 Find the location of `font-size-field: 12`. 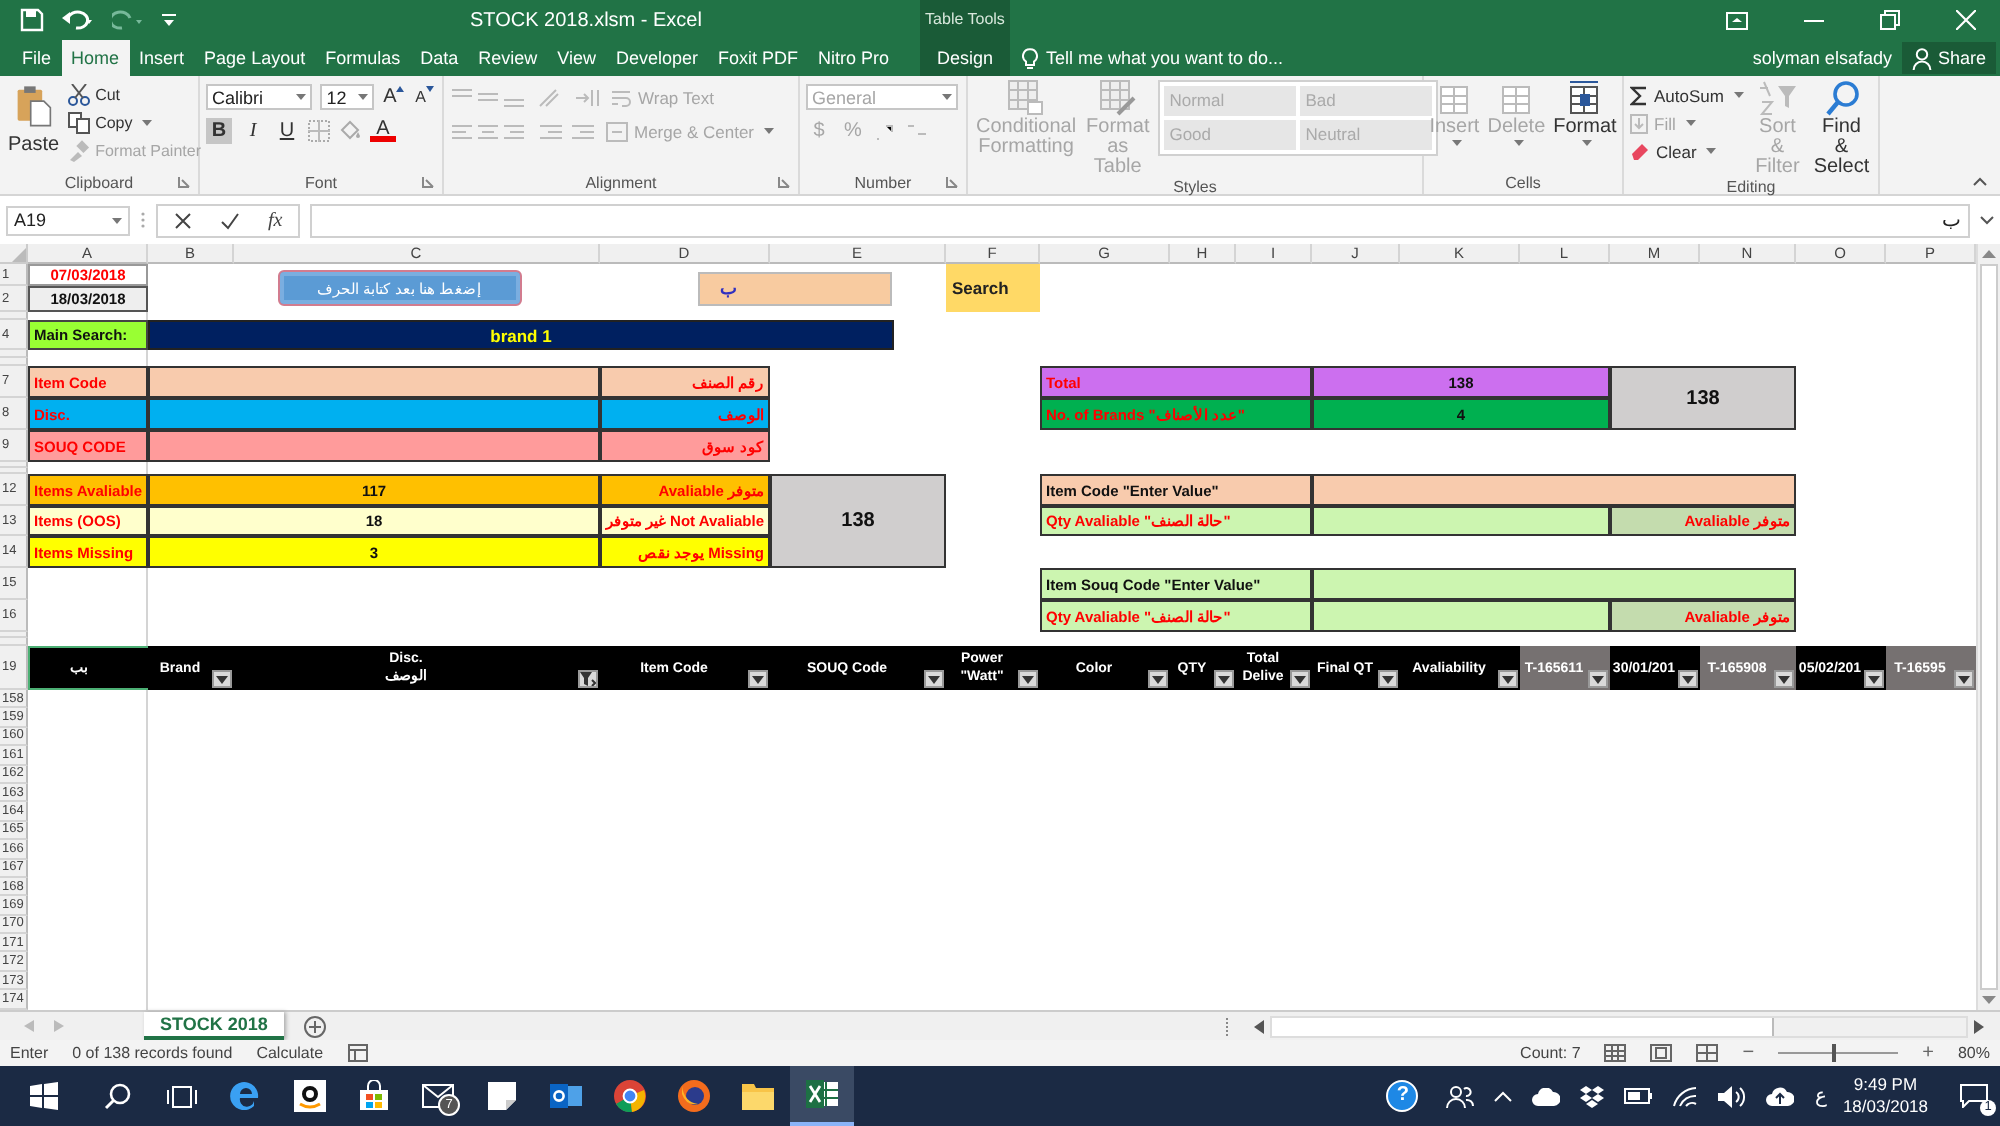

font-size-field: 12 is located at coordinates (347, 97).